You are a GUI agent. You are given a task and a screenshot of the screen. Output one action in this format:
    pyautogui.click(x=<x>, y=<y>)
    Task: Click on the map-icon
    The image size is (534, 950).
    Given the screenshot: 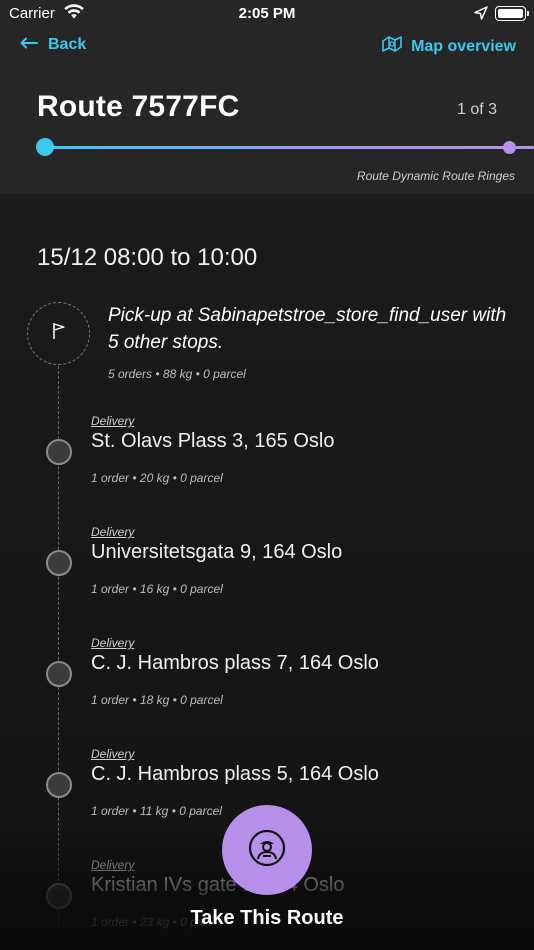 What is the action you would take?
    pyautogui.click(x=392, y=46)
    